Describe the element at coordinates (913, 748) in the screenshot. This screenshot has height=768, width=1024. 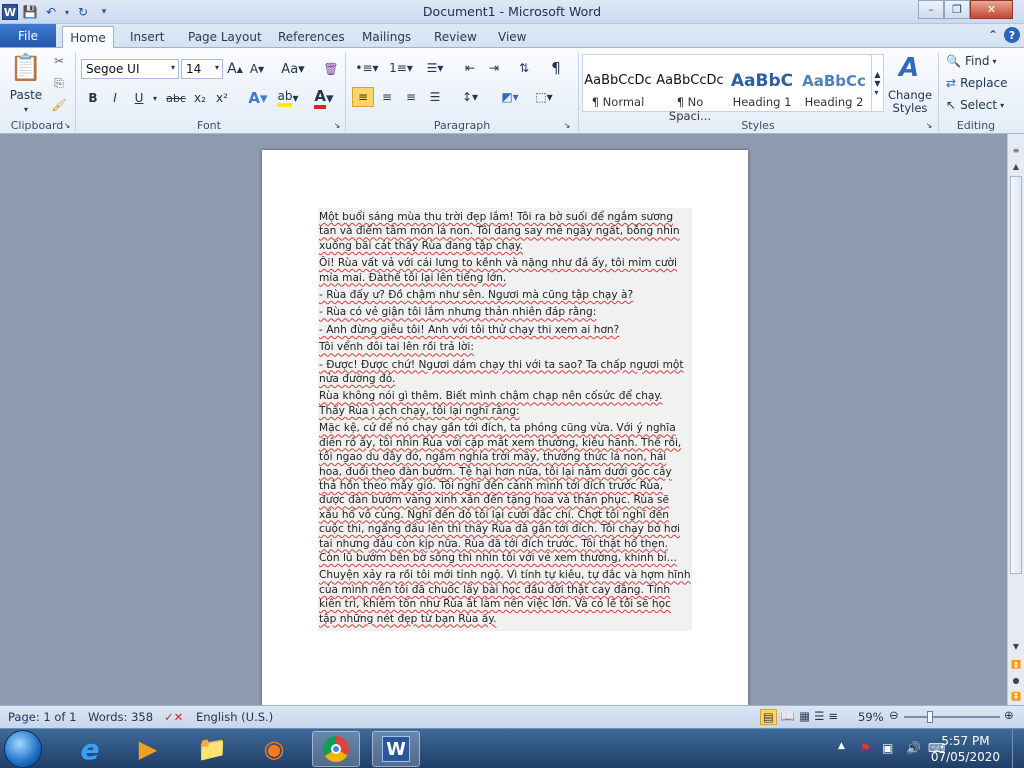
I see `volume-icon: 🔊` at that location.